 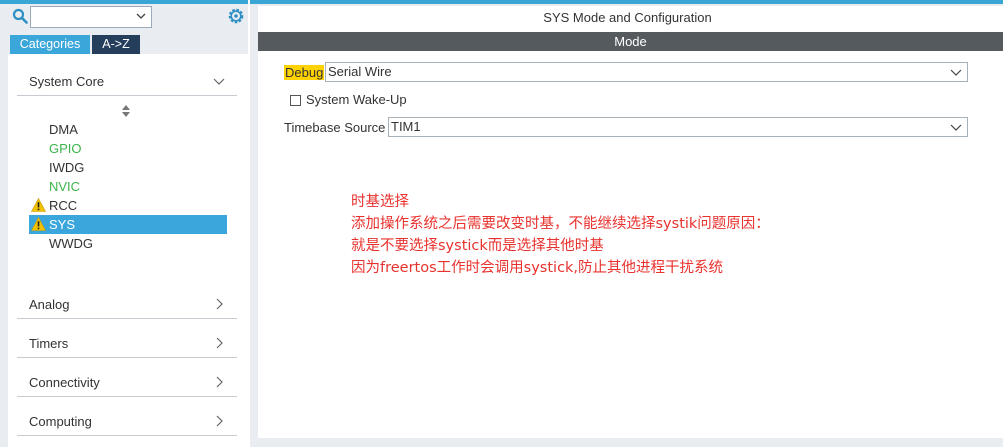 I want to click on list-item-label: NVIC, so click(x=65, y=186).